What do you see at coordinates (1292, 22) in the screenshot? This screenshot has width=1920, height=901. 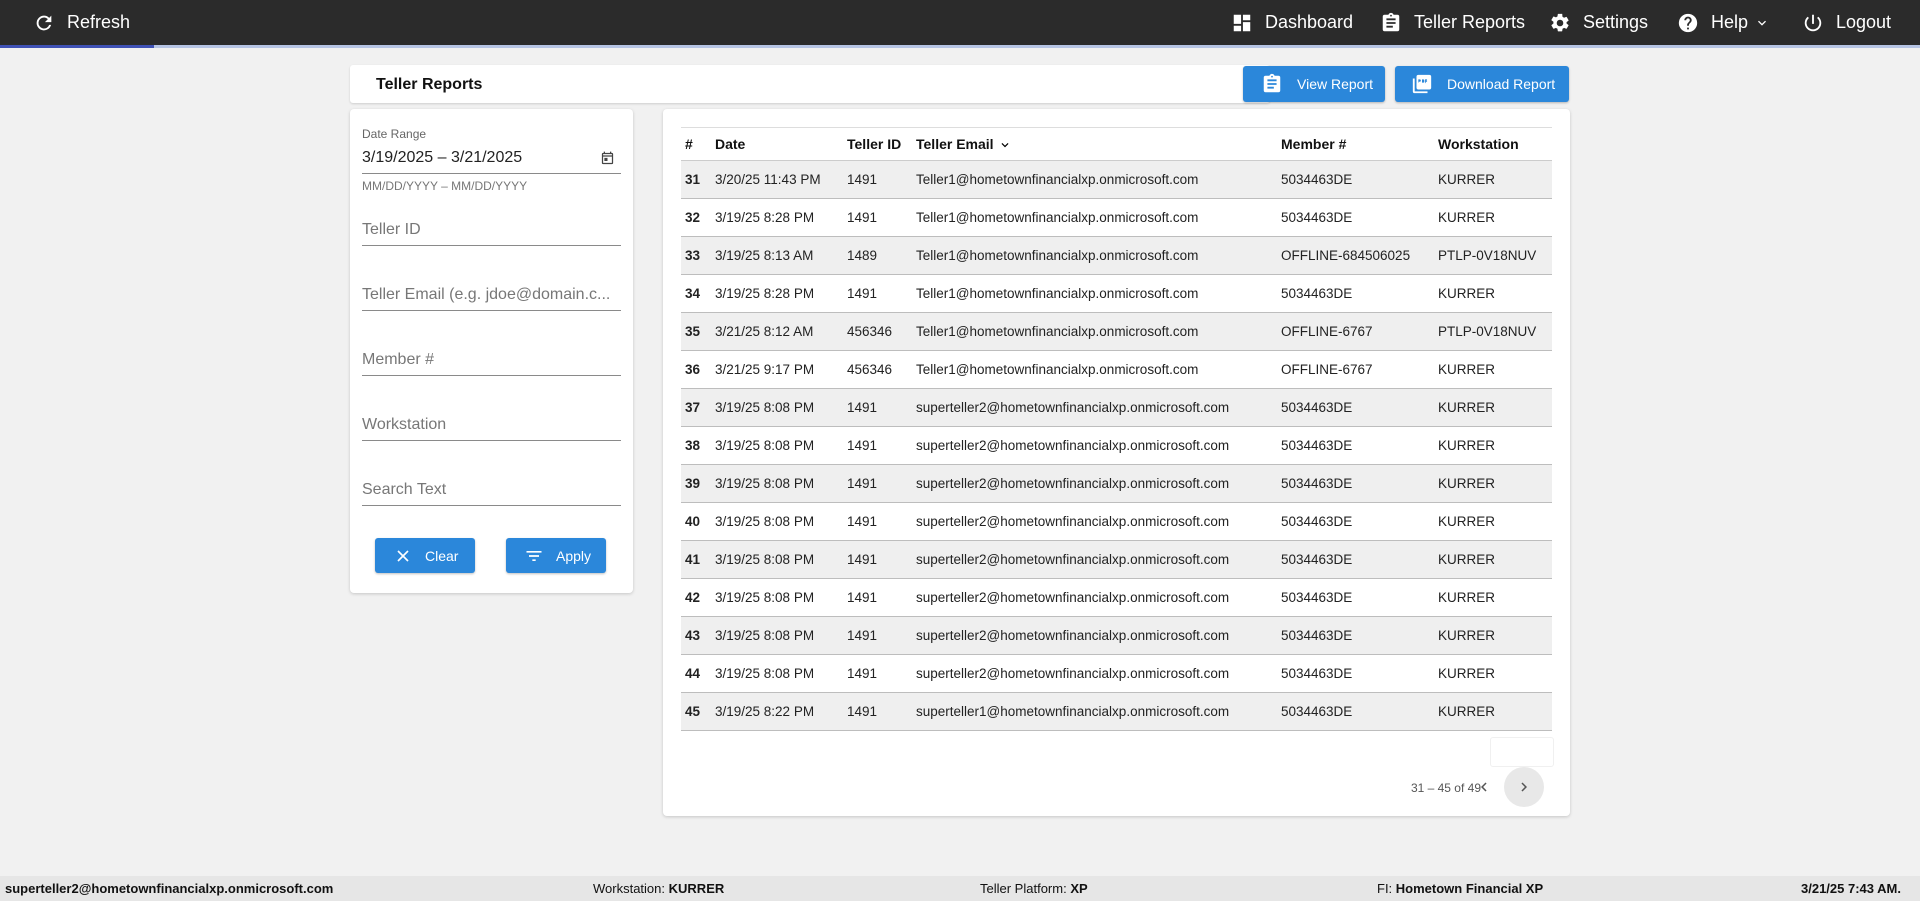 I see `nav-dashboard: Dashboard` at bounding box center [1292, 22].